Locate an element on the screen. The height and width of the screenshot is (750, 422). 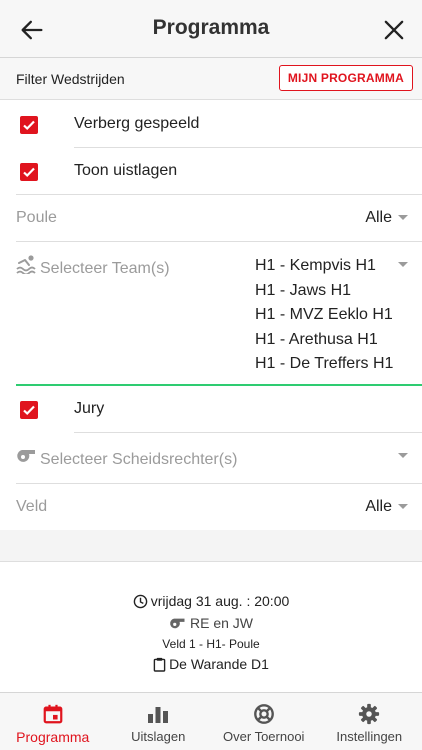
tab-label: Instellingen is located at coordinates (369, 736).